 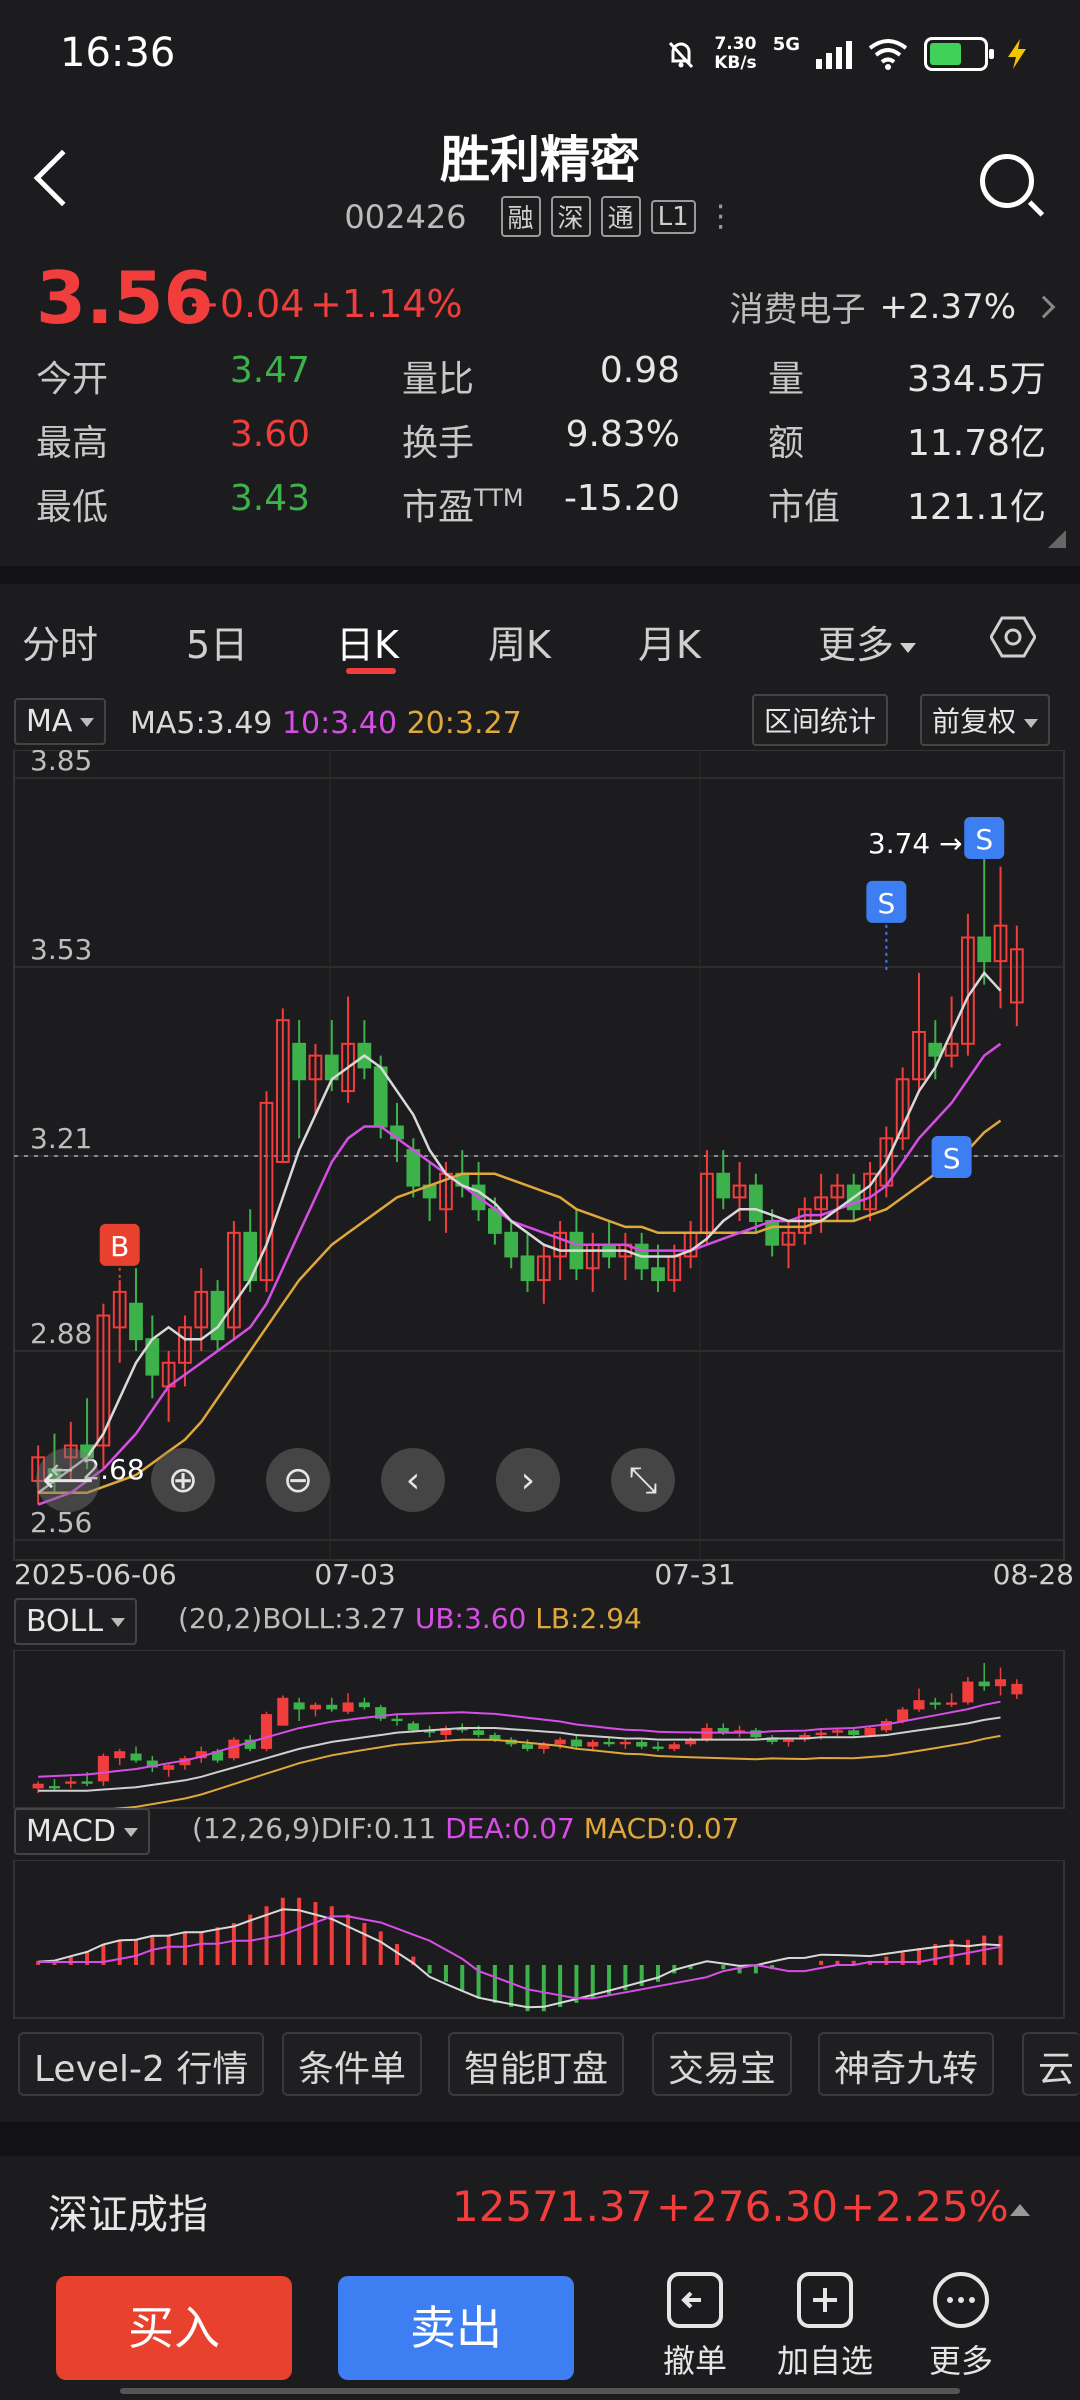 What do you see at coordinates (622, 434) in the screenshot?
I see `turnover-value: 9.83%` at bounding box center [622, 434].